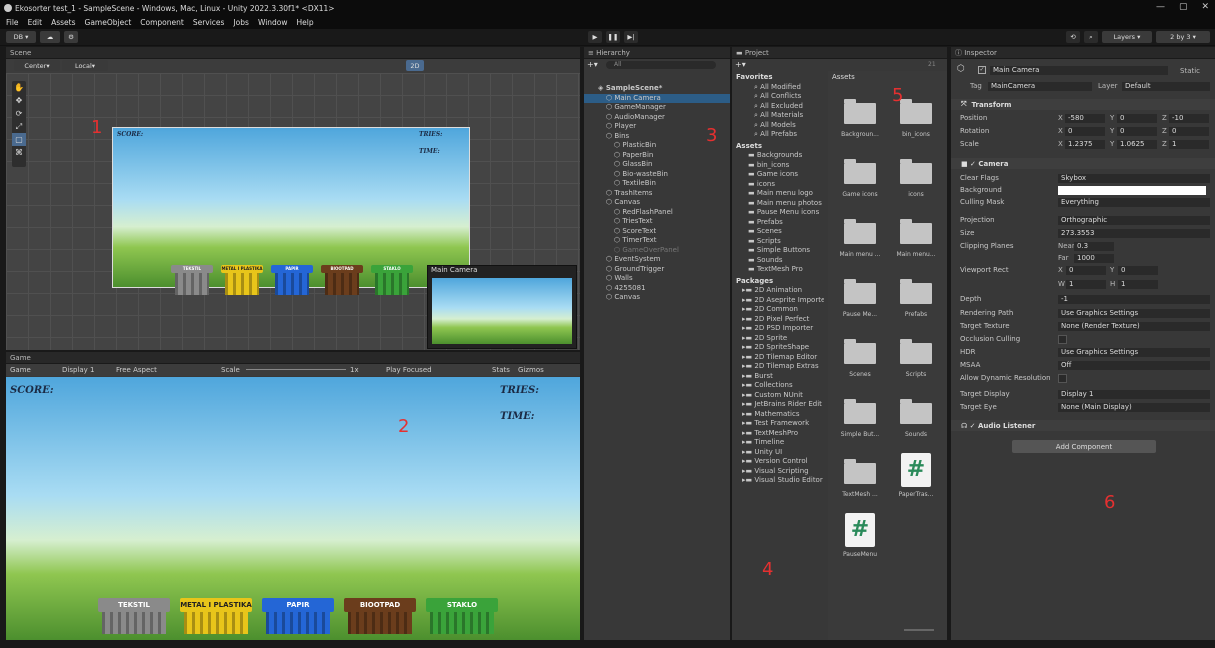 This screenshot has width=1215, height=648. Describe the element at coordinates (783, 442) in the screenshot. I see `tree-item: ▸▬ Timeline` at that location.